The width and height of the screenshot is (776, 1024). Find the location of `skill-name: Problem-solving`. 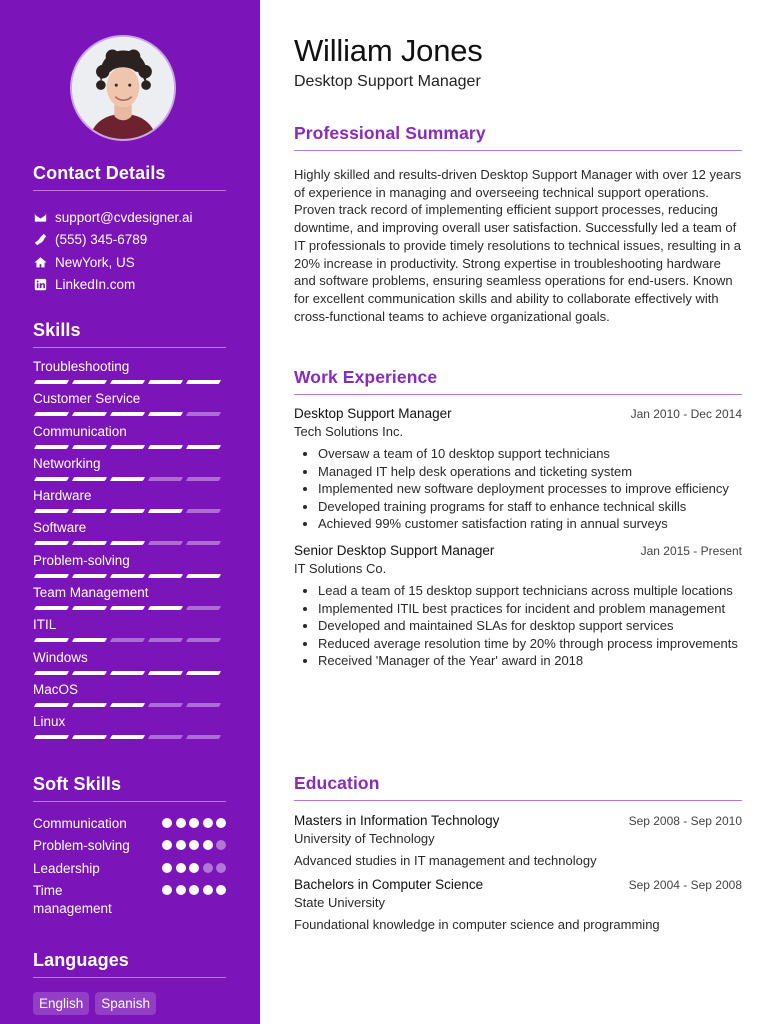

skill-name: Problem-solving is located at coordinates (81, 560).